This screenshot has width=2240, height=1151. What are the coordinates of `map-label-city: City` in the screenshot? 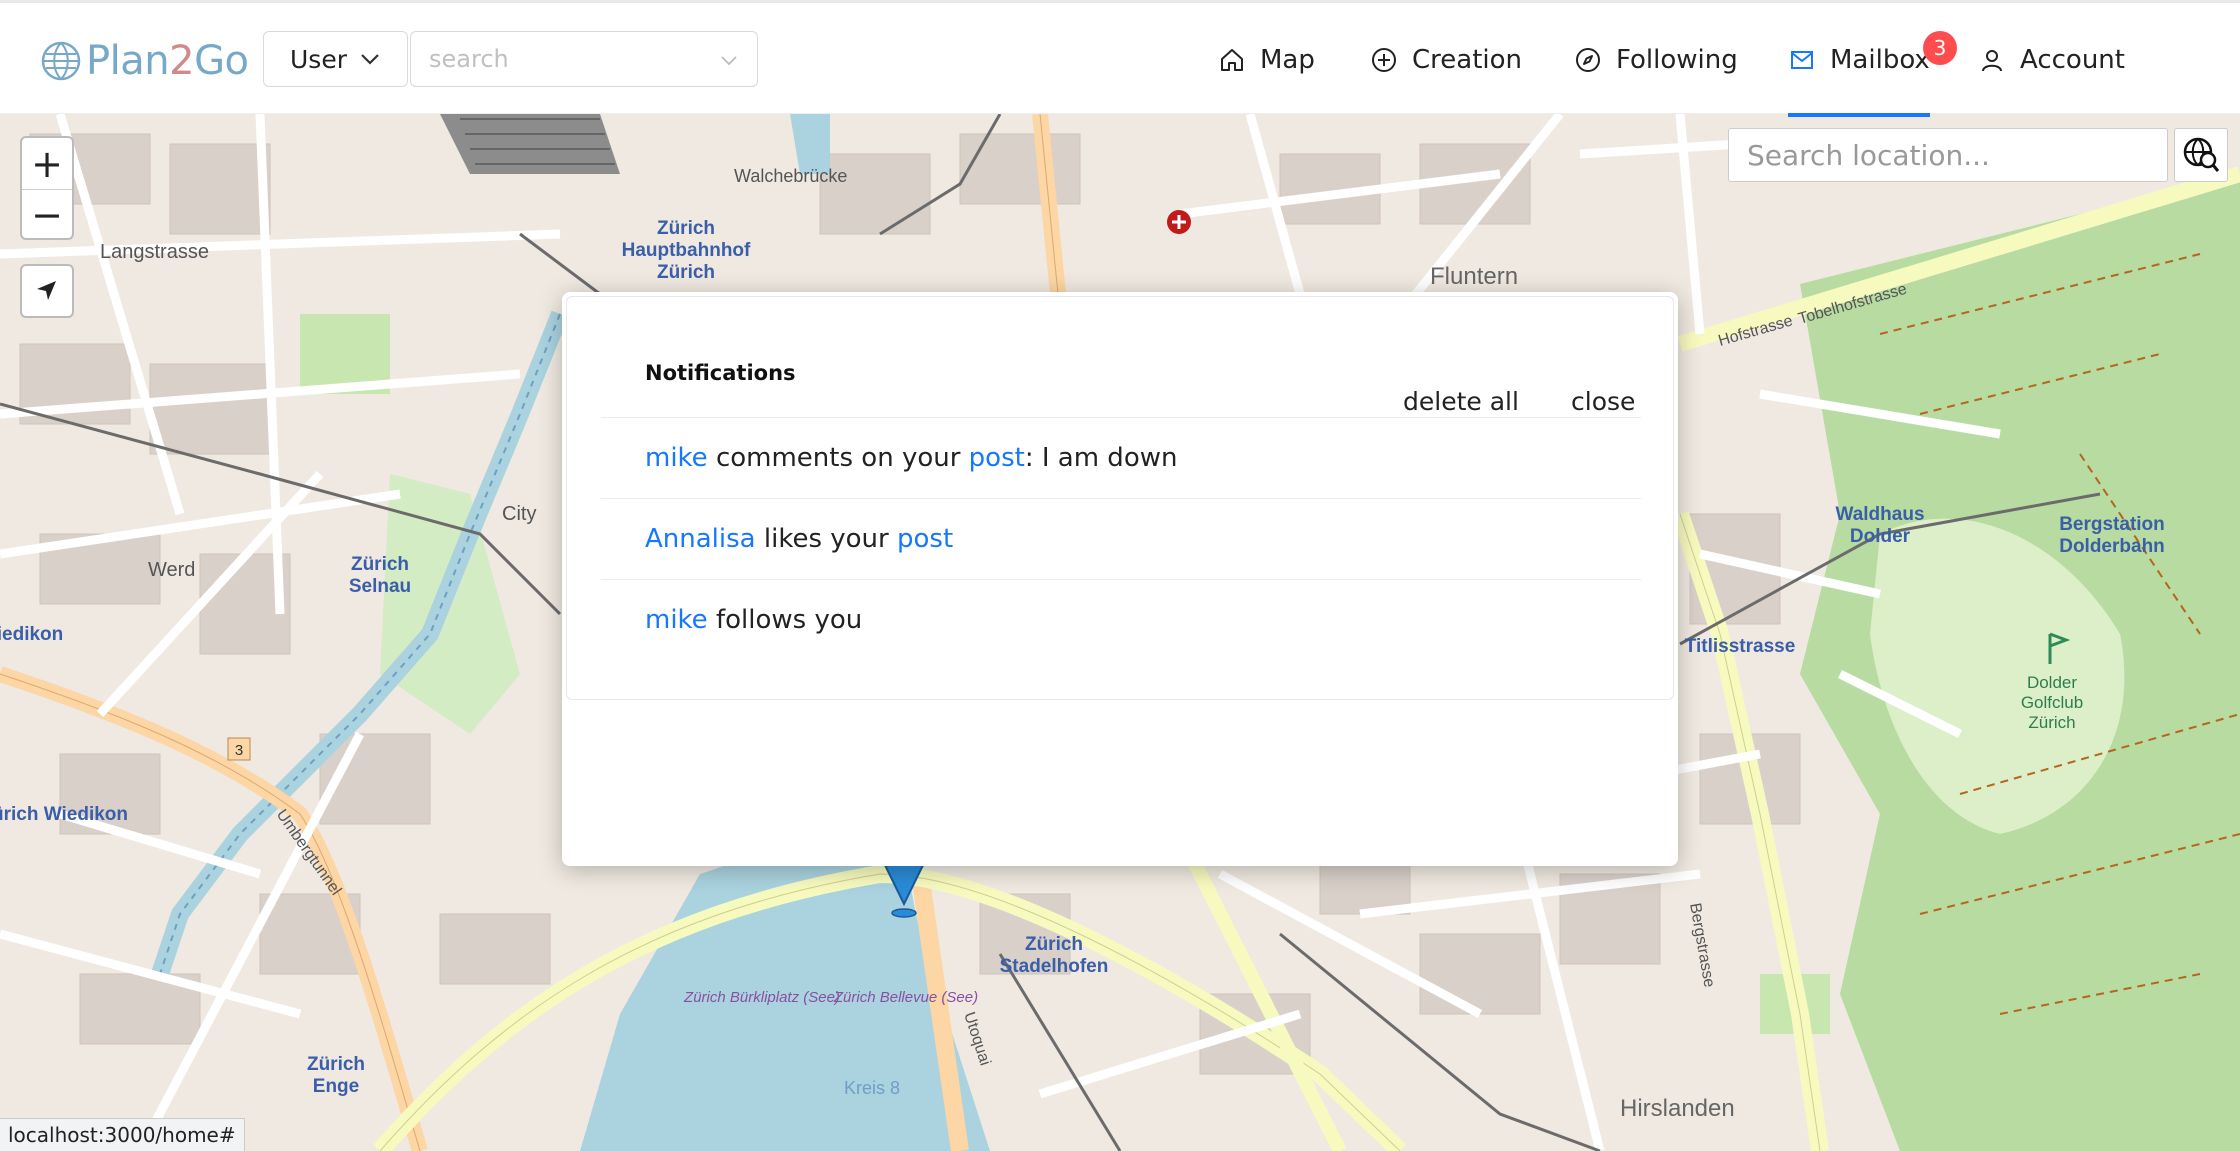 It's located at (519, 514).